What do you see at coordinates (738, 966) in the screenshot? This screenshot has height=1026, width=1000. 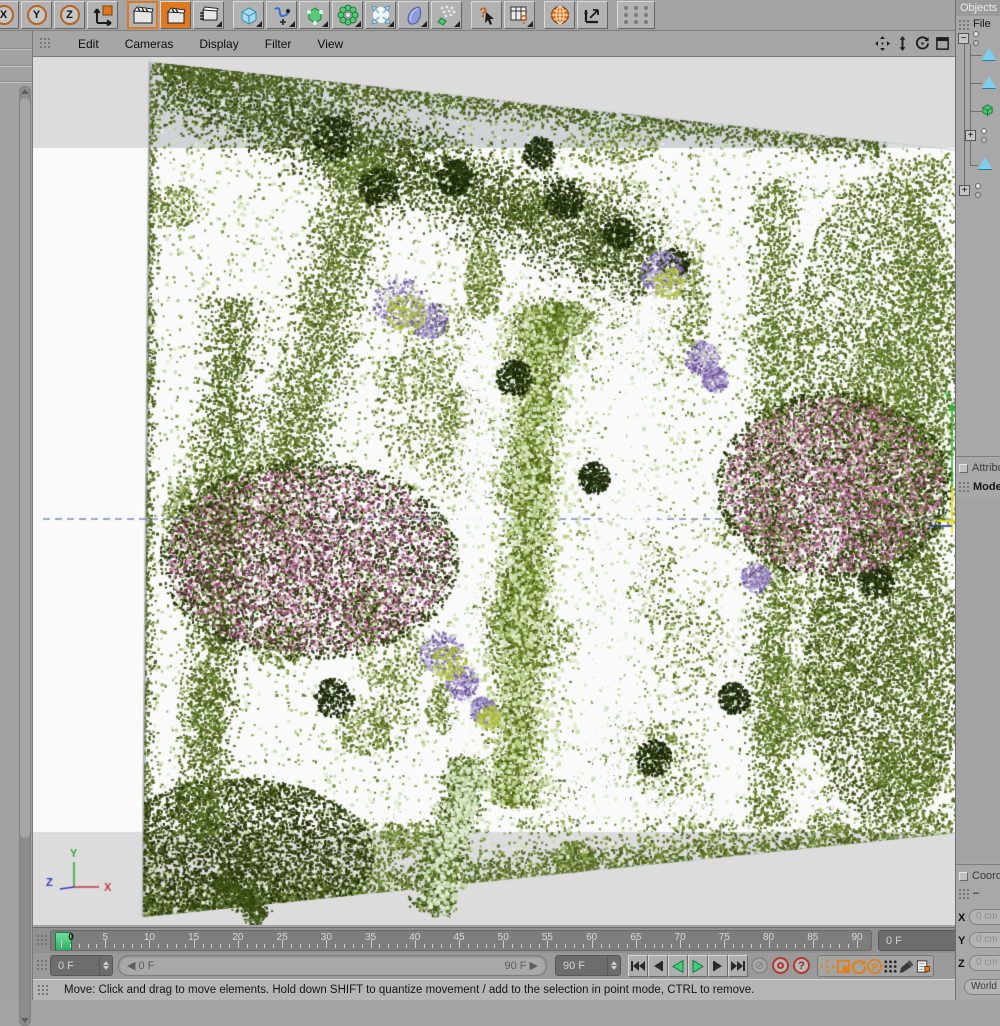 I see `go-to-end-button` at bounding box center [738, 966].